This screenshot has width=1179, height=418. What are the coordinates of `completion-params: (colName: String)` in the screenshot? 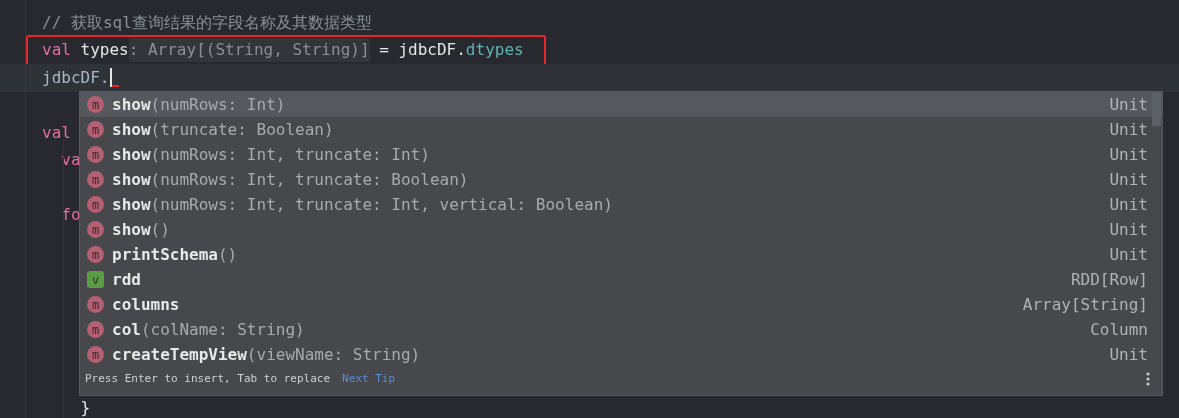 It's located at (222, 329).